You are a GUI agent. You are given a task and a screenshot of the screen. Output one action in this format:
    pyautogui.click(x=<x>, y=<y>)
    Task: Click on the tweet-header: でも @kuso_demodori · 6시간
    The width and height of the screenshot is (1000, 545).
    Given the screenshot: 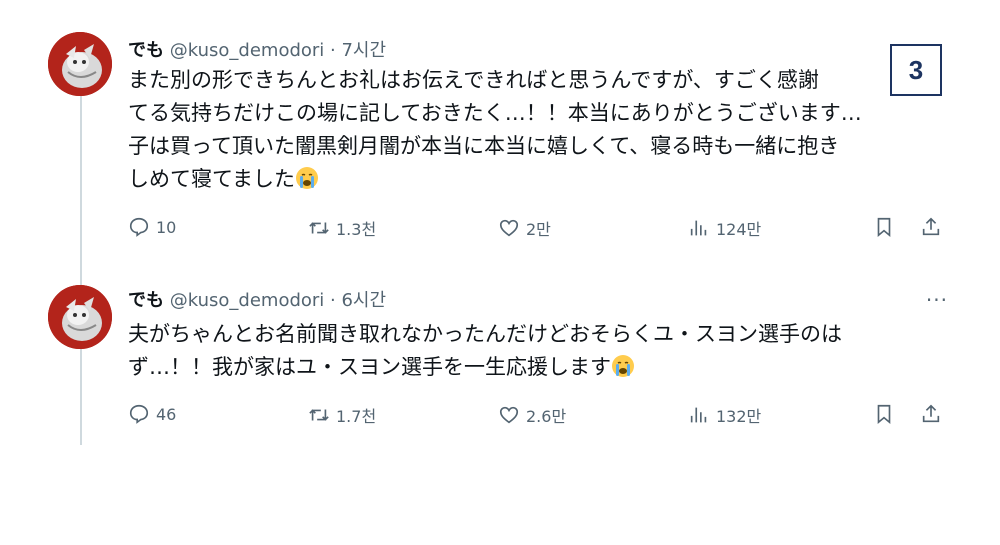 What is the action you would take?
    pyautogui.click(x=257, y=299)
    